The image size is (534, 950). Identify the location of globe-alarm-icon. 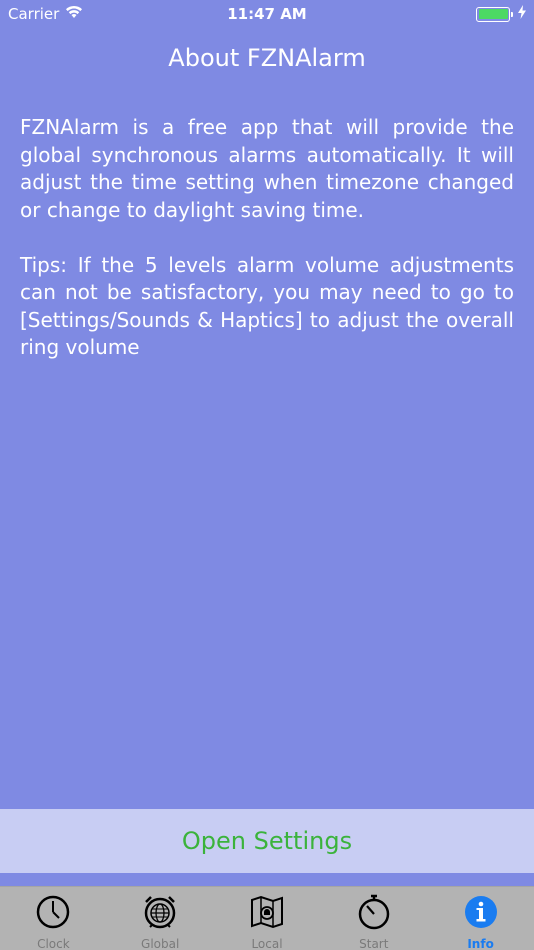
(160, 914).